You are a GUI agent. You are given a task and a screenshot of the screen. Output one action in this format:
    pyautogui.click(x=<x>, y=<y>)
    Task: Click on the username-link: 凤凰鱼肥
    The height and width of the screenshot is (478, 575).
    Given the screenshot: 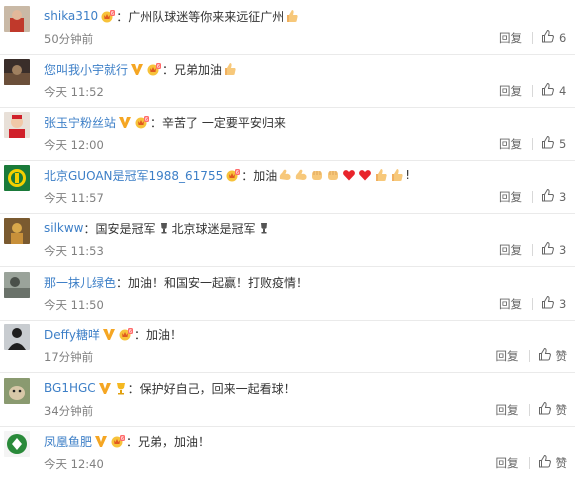 What is the action you would take?
    pyautogui.click(x=68, y=441)
    